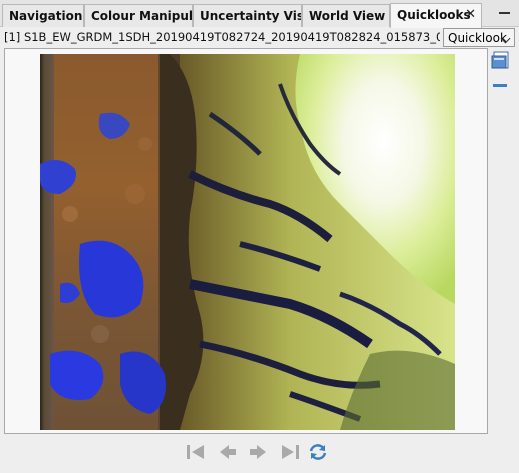  I want to click on tab-navigation: Navigation, so click(43, 15).